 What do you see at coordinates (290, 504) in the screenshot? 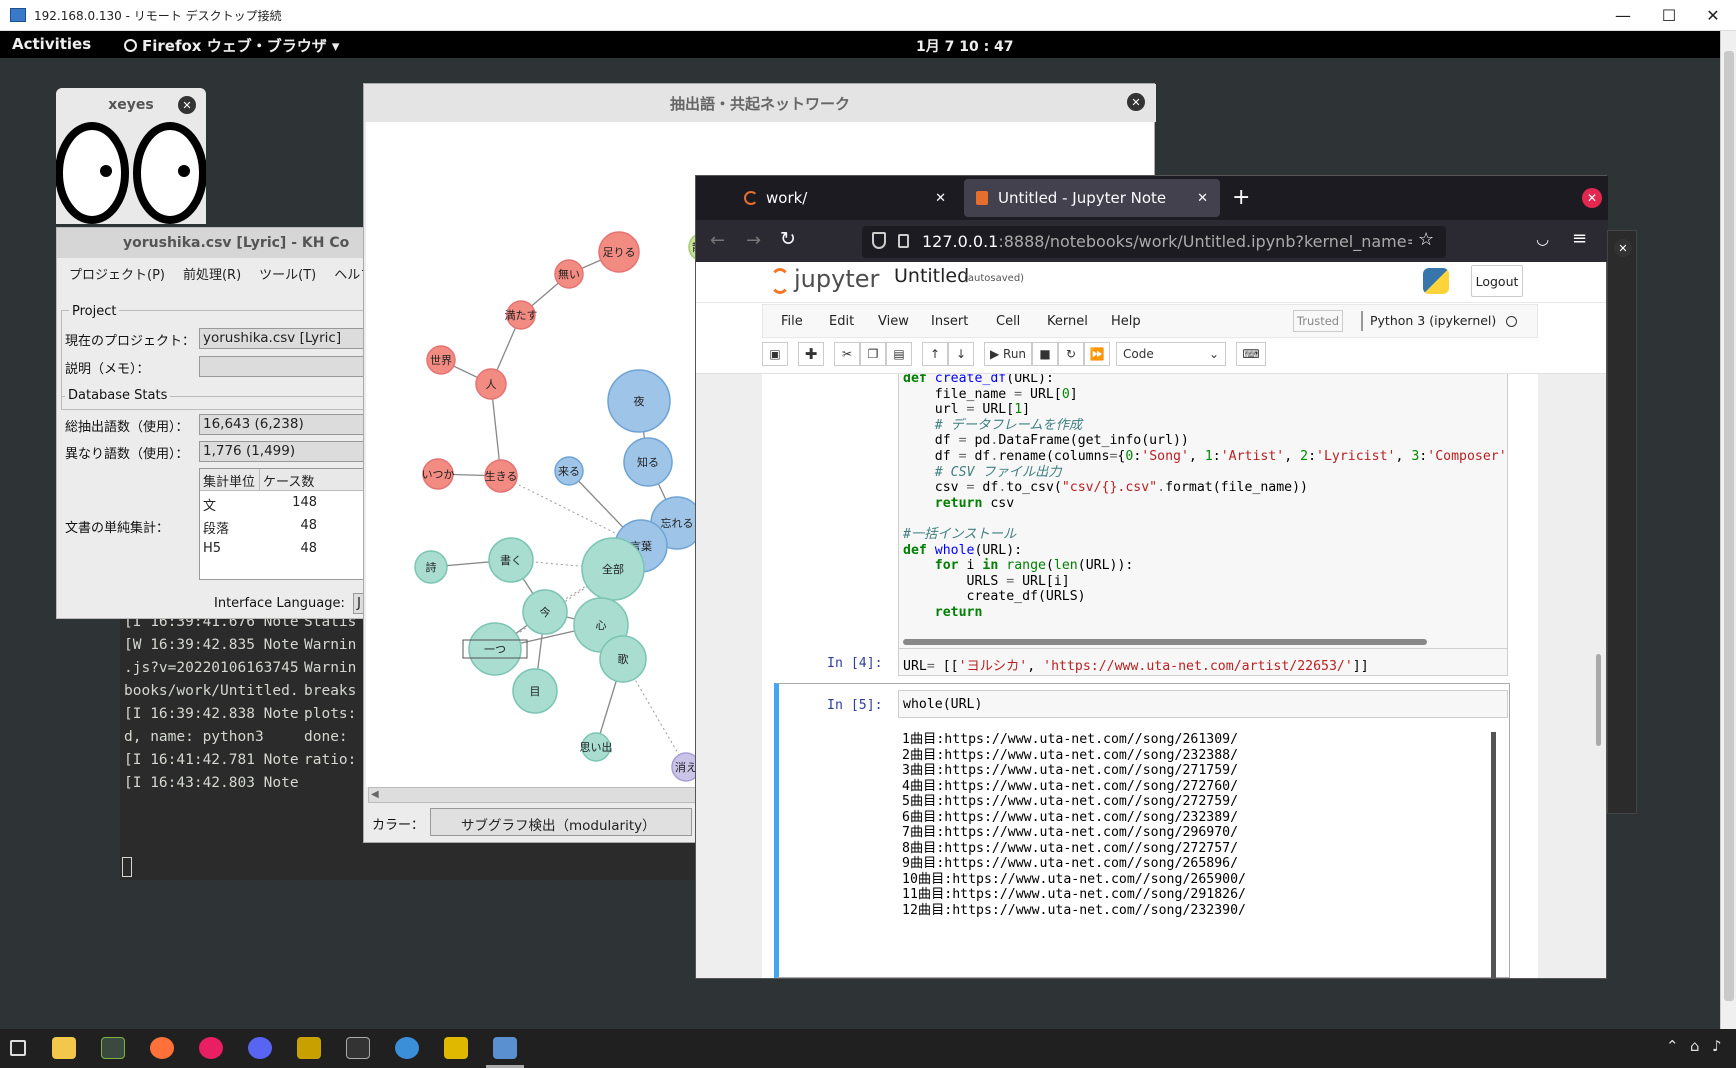
I see `table-row: 文 148` at bounding box center [290, 504].